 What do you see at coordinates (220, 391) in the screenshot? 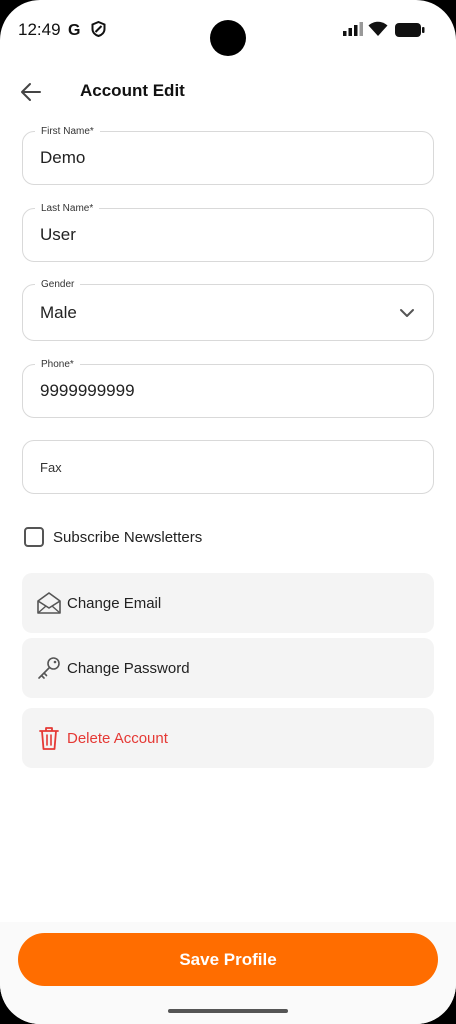
I see `phone-value: 9999999999` at bounding box center [220, 391].